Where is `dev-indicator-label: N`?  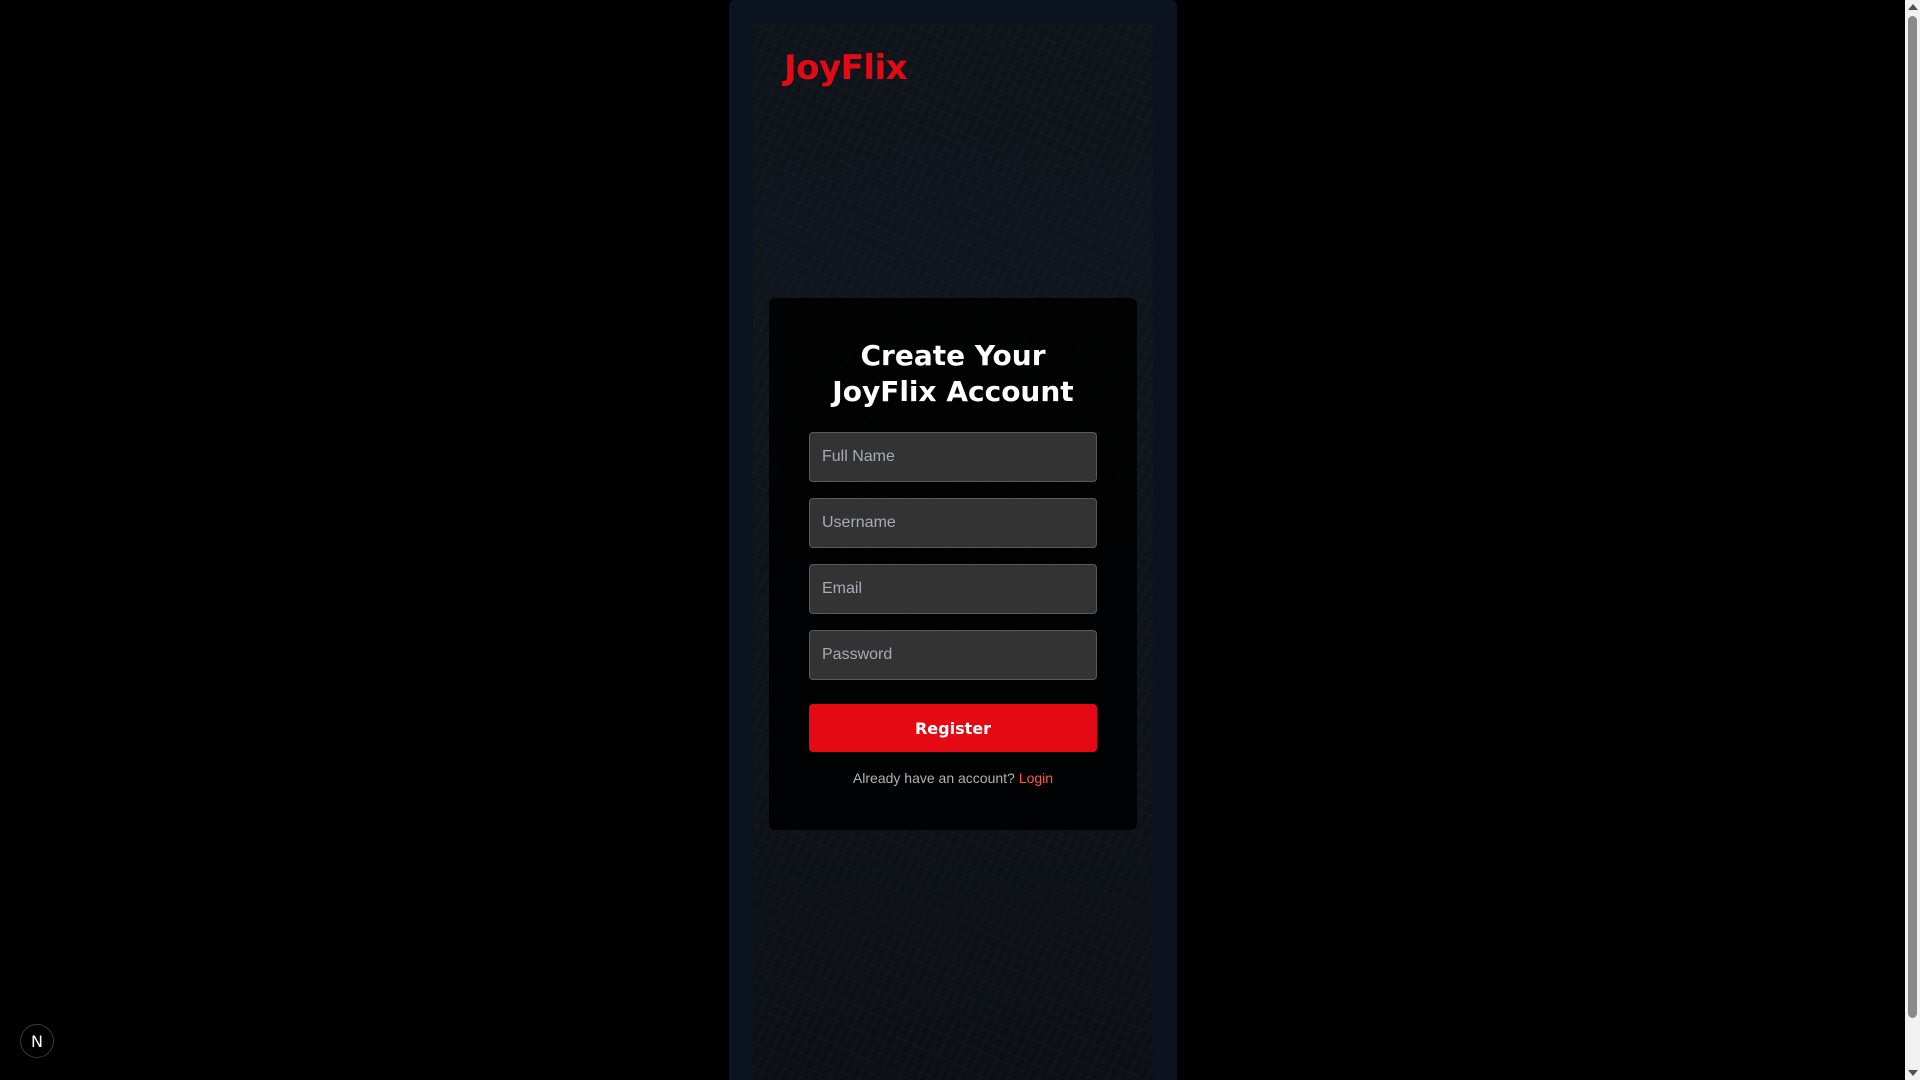
dev-indicator-label: N is located at coordinates (37, 1041).